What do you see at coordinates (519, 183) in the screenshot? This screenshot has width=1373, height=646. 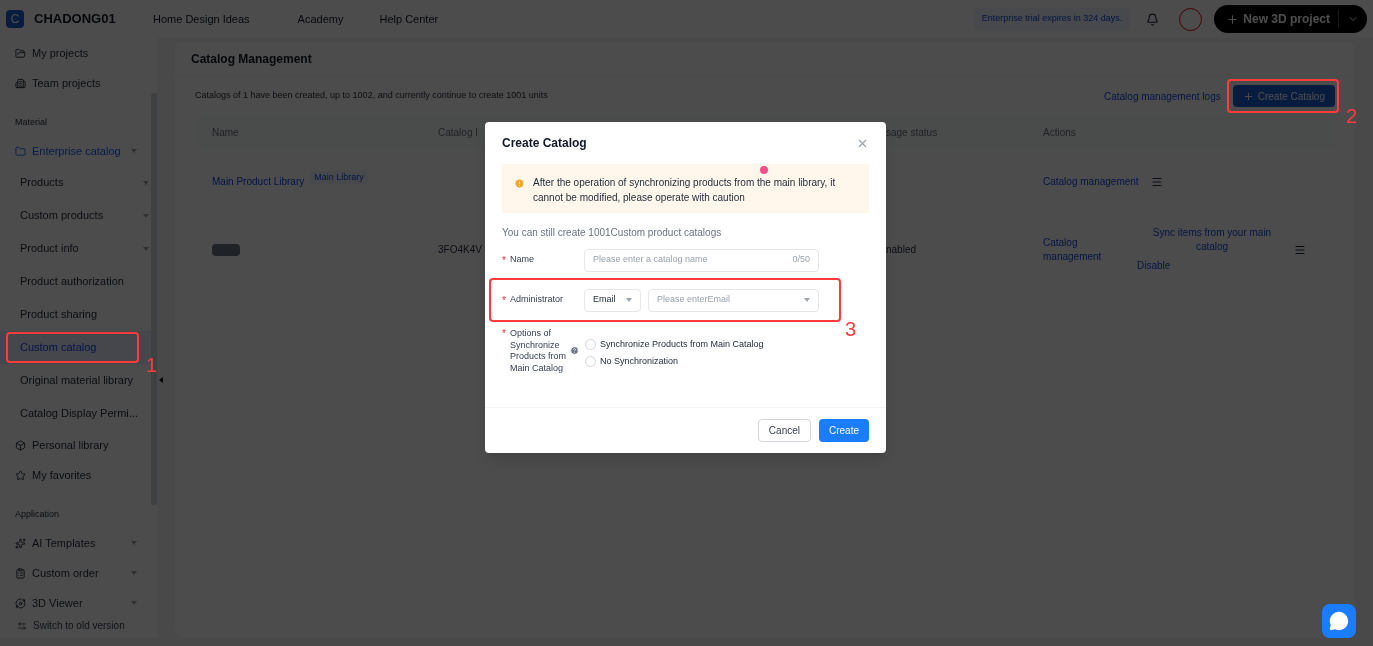 I see `warning-icon` at bounding box center [519, 183].